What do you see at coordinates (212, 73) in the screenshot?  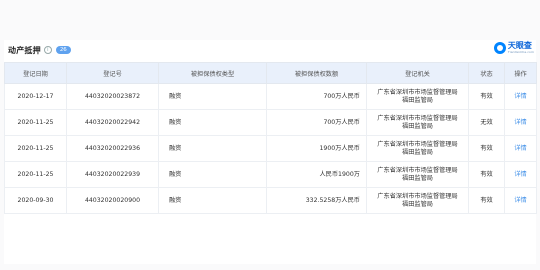 I see `col-header-type: 被担保债权类型` at bounding box center [212, 73].